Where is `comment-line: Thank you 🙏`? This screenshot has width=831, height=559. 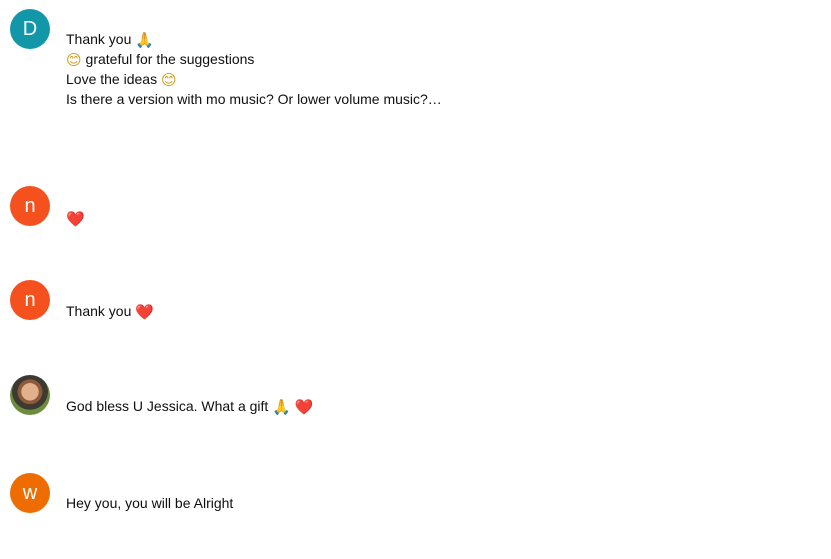
comment-line: Thank you 🙏 is located at coordinates (426, 39).